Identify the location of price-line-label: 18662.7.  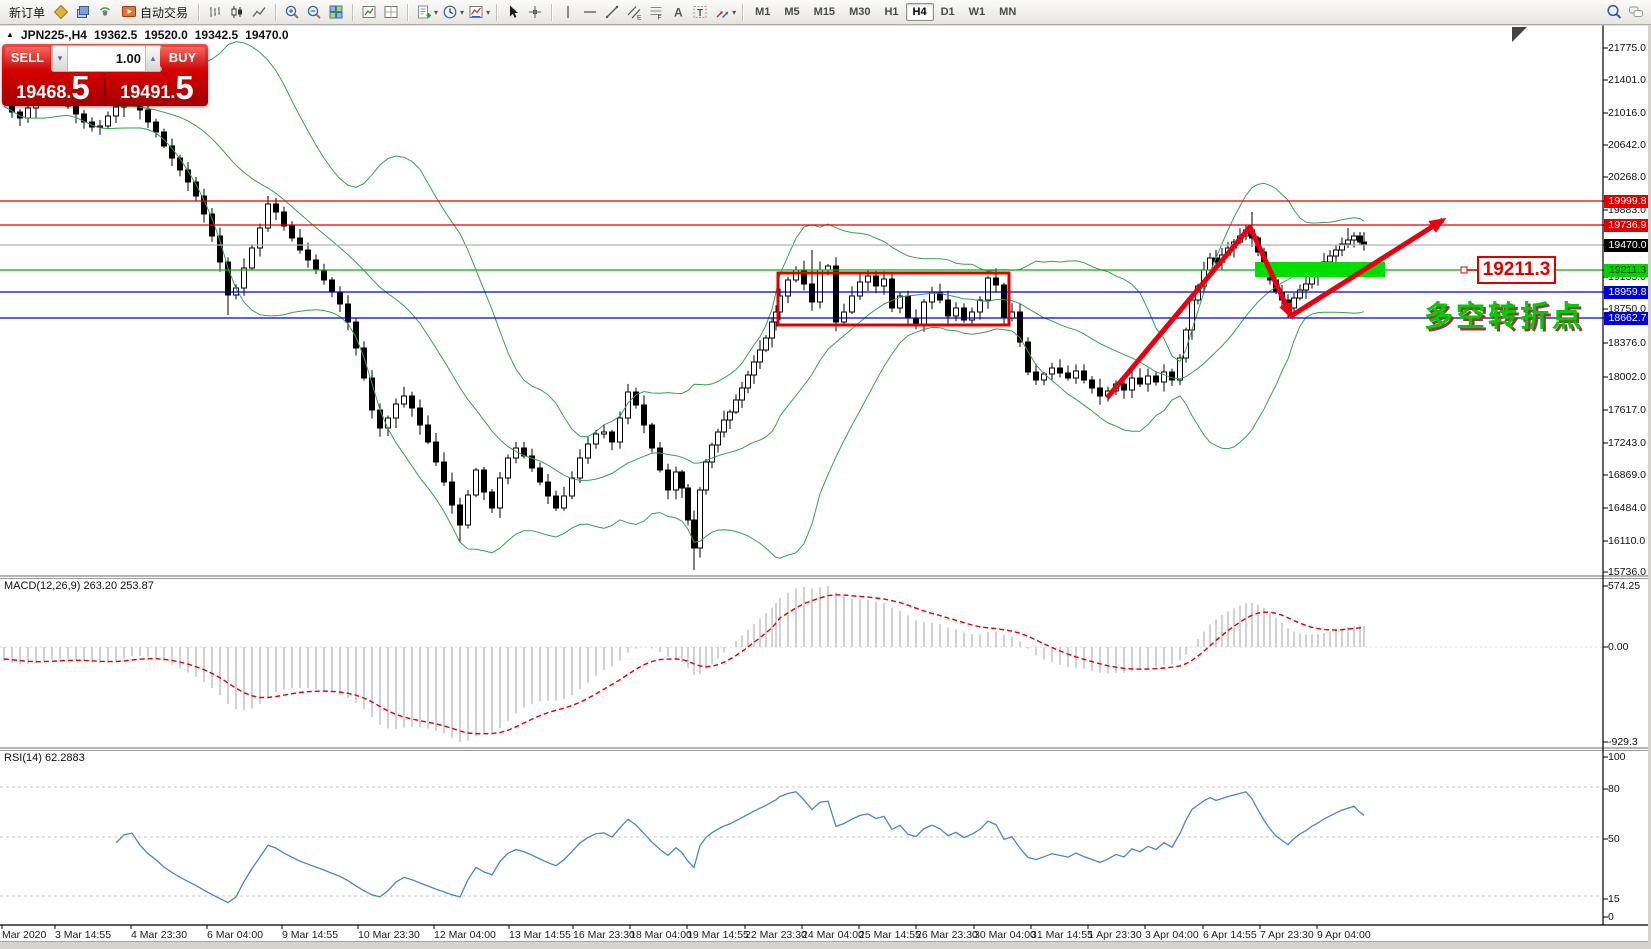
(1627, 318).